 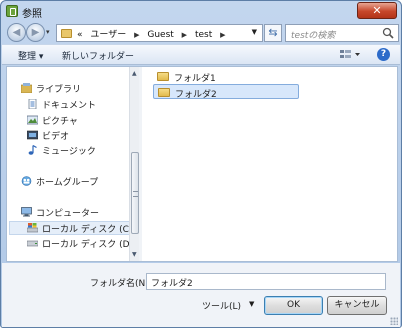 What do you see at coordinates (221, 305) in the screenshot?
I see `tools-menu: ツール(L)` at bounding box center [221, 305].